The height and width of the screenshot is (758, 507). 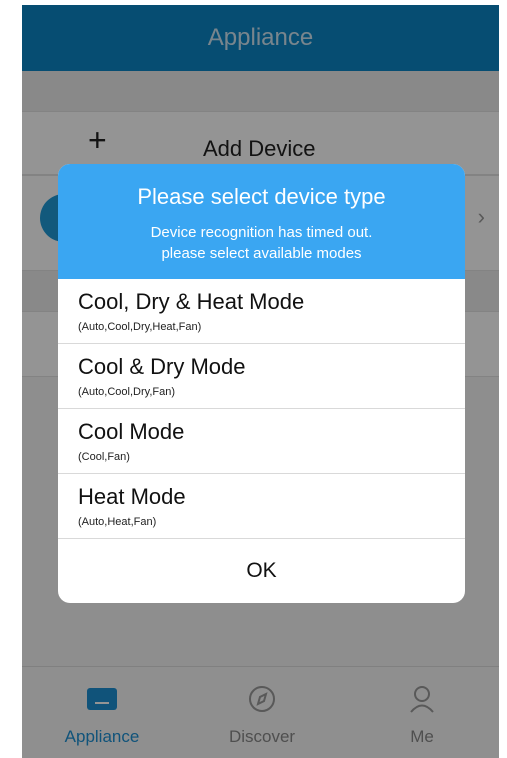 I want to click on mode-subtitle: (Auto,Cool,Dry,Heat,Fan), so click(x=140, y=327).